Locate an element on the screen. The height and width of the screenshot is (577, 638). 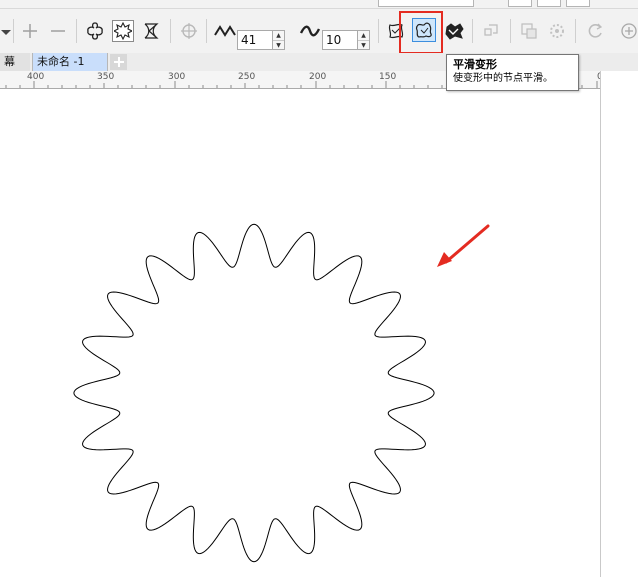
tab-untitled-1: 未命名 -1 is located at coordinates (70, 62).